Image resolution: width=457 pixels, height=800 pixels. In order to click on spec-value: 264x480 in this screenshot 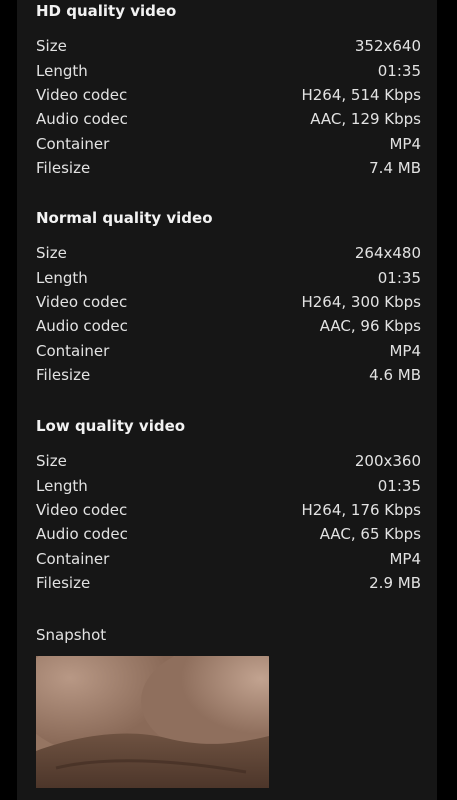, I will do `click(387, 253)`.